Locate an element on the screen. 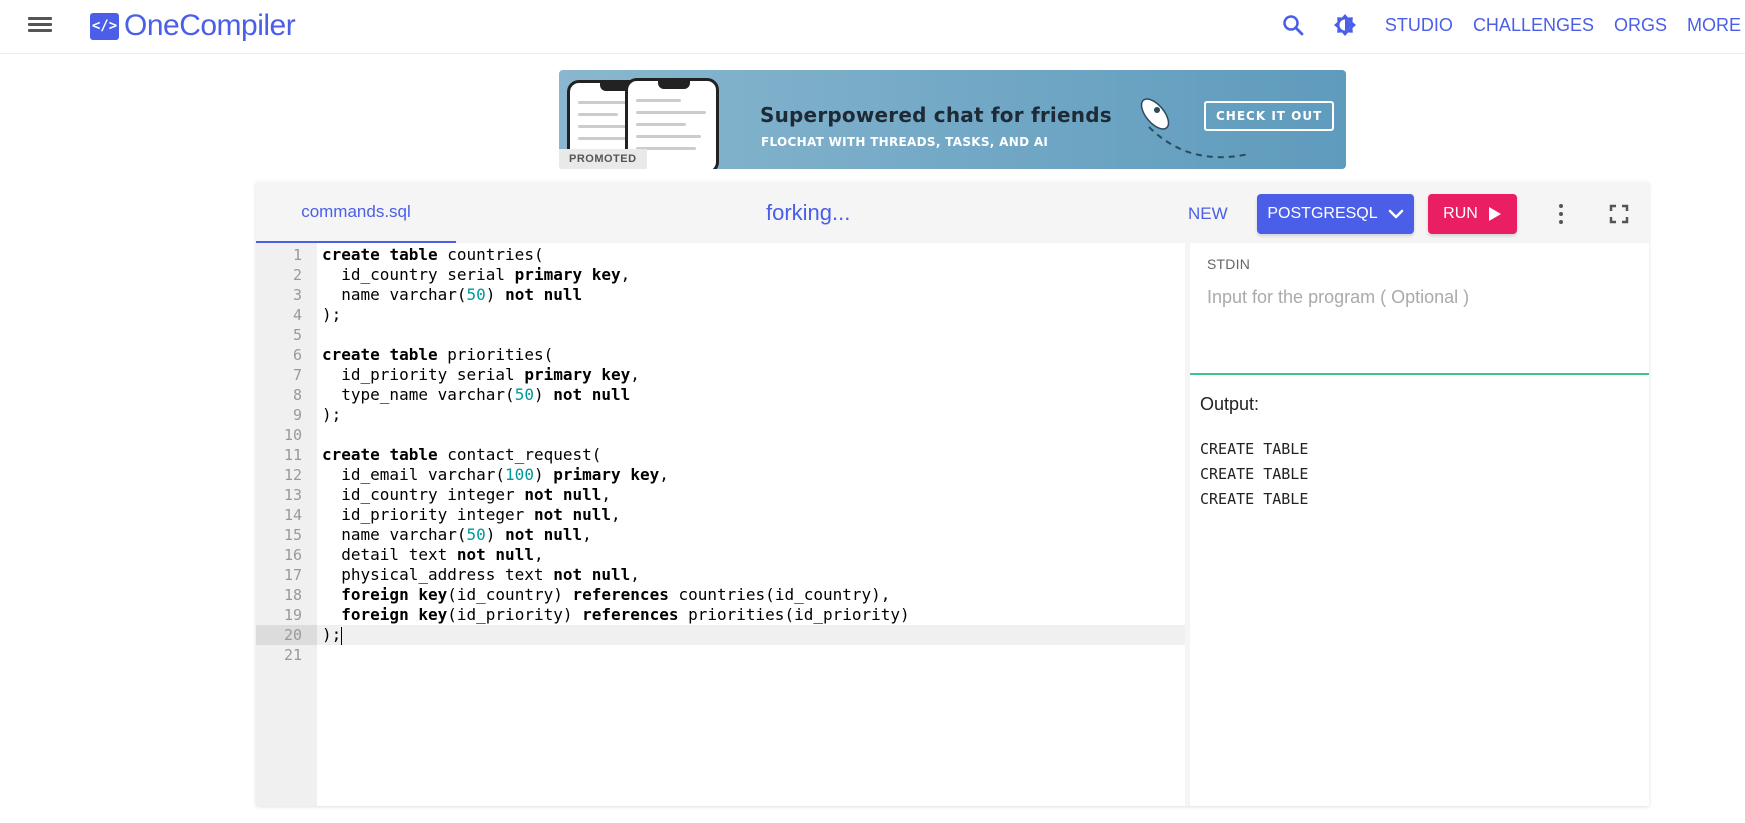 Image resolution: width=1745 pixels, height=823 pixels. tab-commands-sql: commands.sql is located at coordinates (356, 212).